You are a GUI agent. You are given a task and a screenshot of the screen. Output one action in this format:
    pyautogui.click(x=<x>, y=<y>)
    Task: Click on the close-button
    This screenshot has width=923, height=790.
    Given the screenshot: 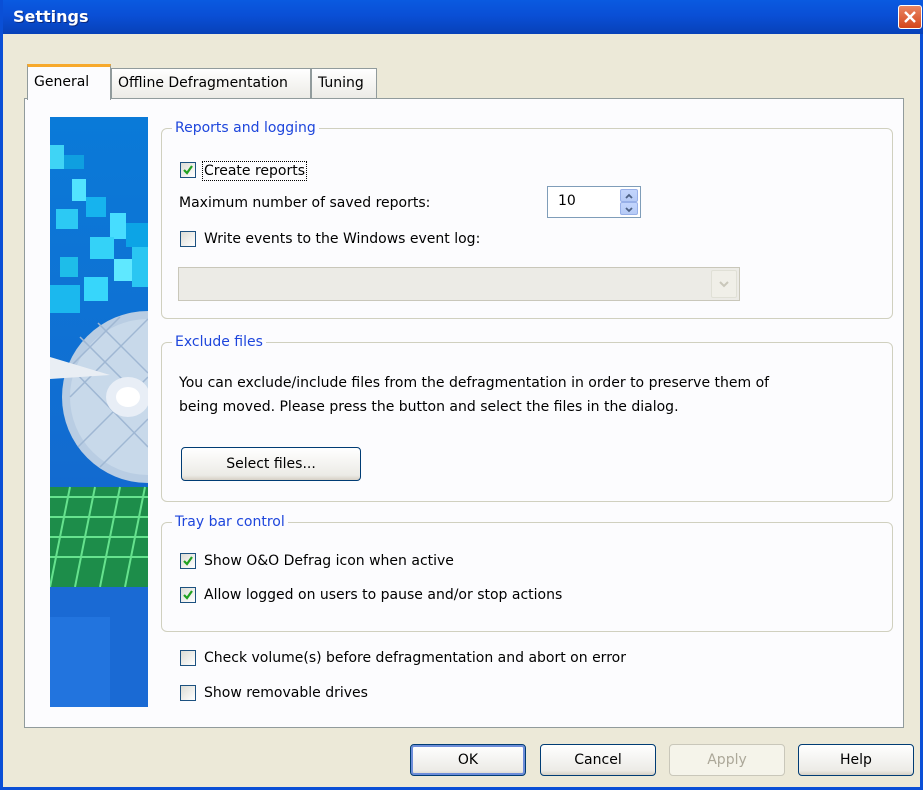 What is the action you would take?
    pyautogui.click(x=910, y=17)
    